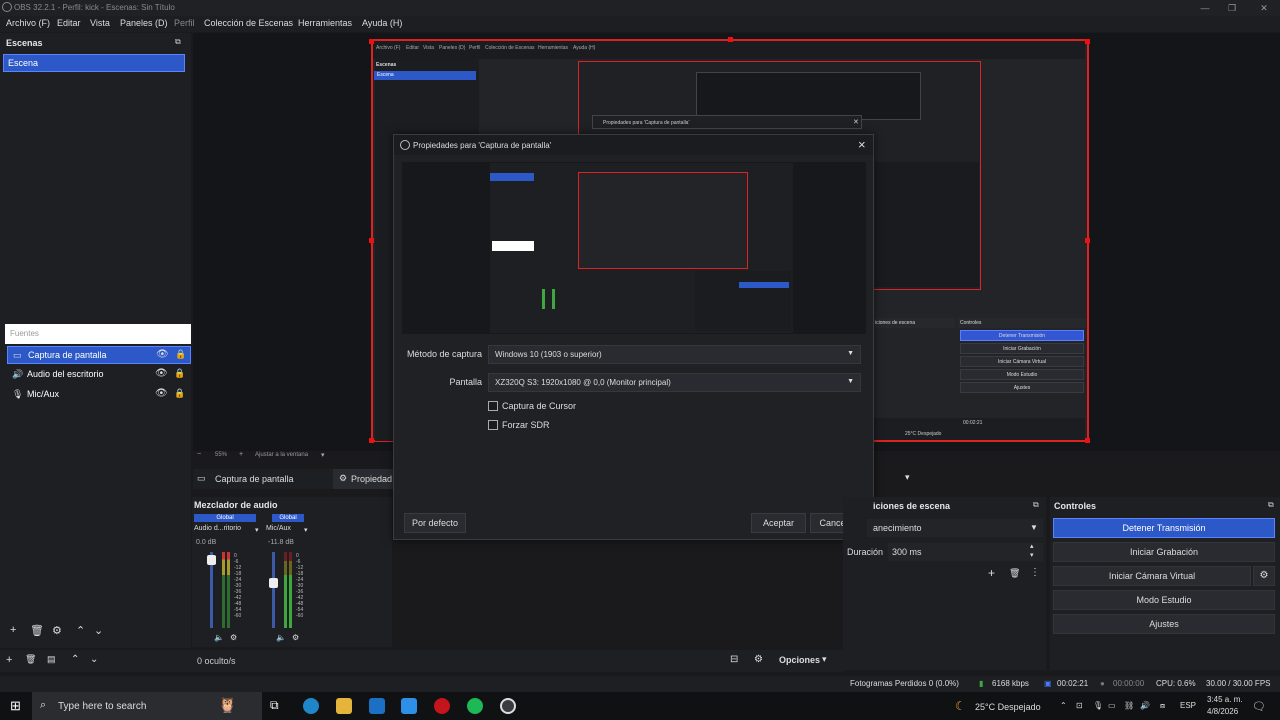 Image resolution: width=1280 pixels, height=720 pixels. Describe the element at coordinates (15, 706) in the screenshot. I see `windows-start-icon: ⊞` at that location.